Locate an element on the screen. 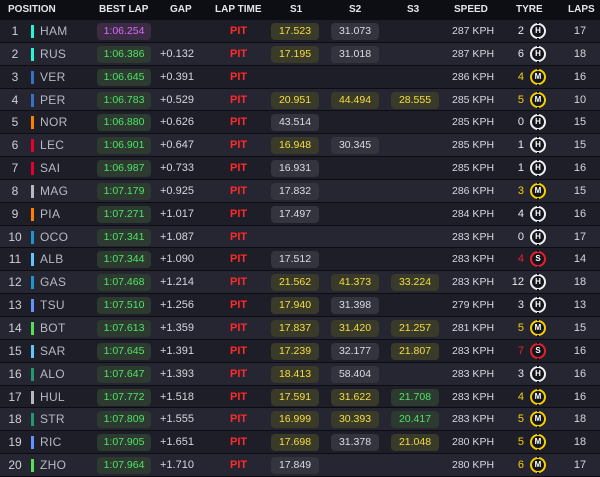 Image resolution: width=600 pixels, height=477 pixels. speed-trap: 287 KPH is located at coordinates (473, 31).